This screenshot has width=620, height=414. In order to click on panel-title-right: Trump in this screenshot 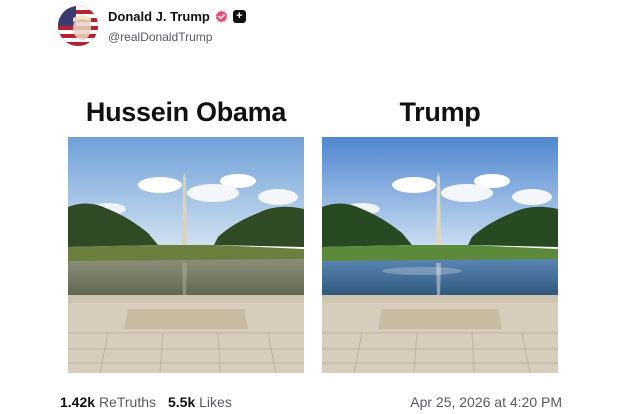, I will do `click(440, 111)`.